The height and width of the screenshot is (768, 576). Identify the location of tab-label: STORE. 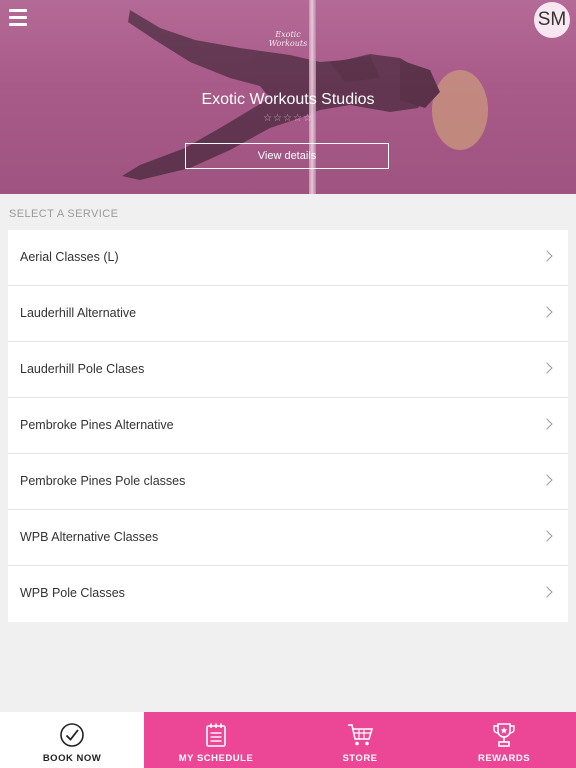
(360, 758).